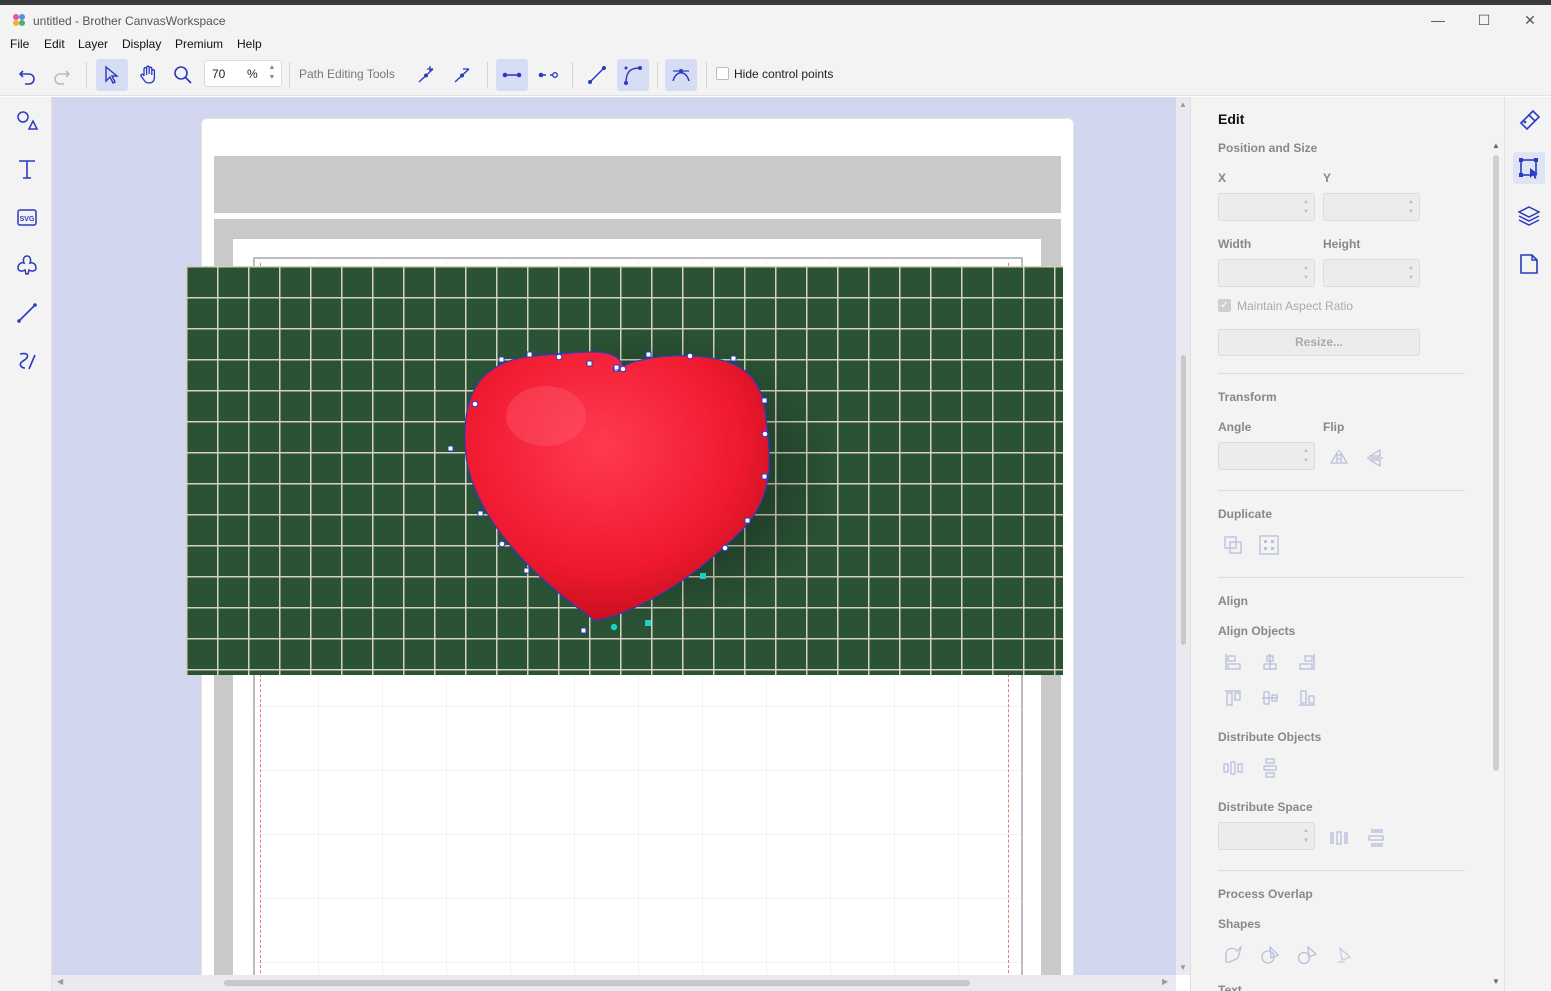  What do you see at coordinates (1411, 207) in the screenshot?
I see `y-stepper: ▲ ▼` at bounding box center [1411, 207].